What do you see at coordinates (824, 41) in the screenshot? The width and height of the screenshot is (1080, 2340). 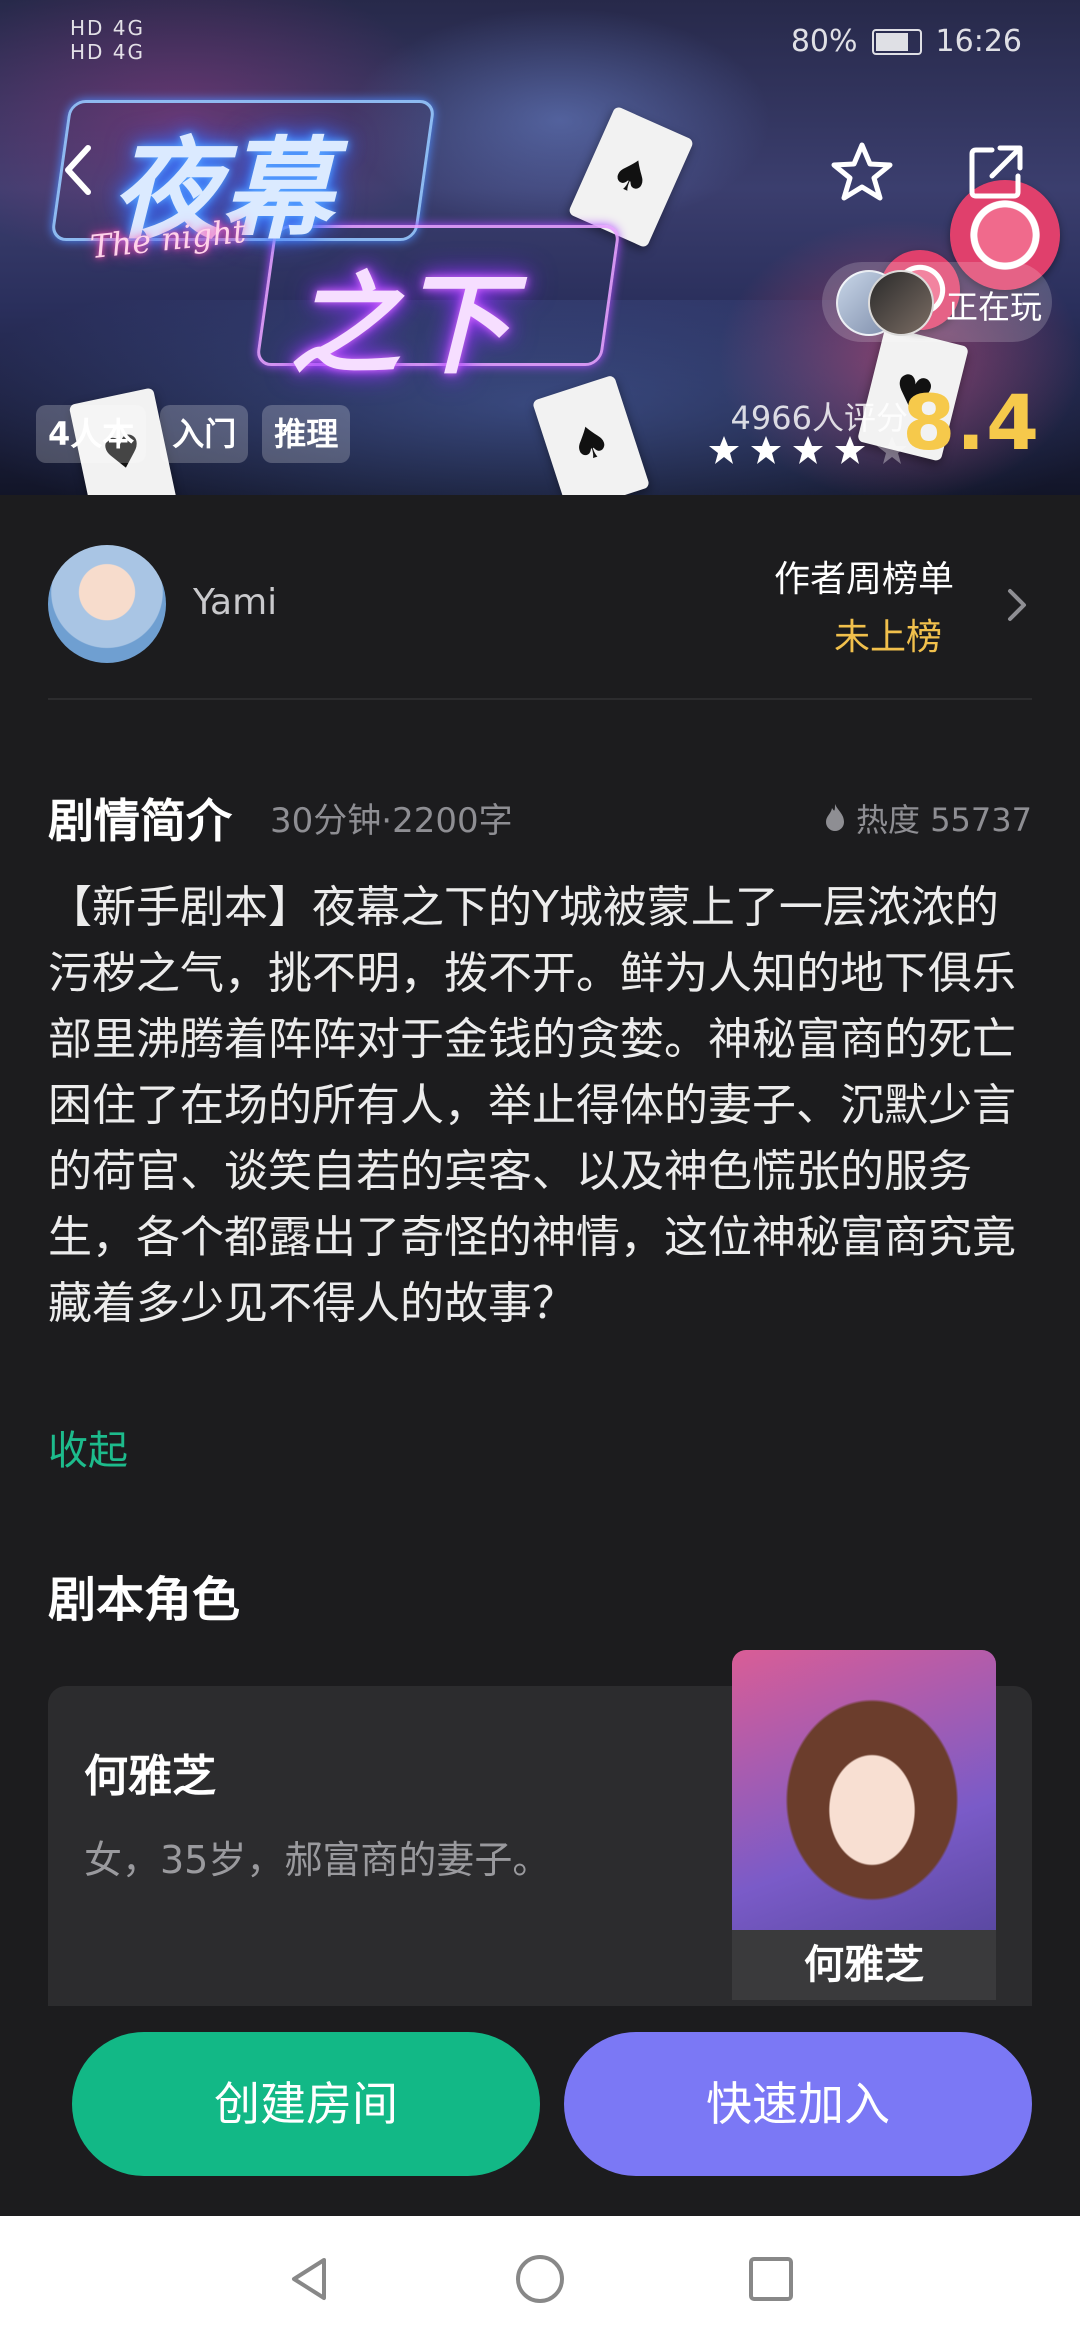 I see `battery-percent: 80%` at bounding box center [824, 41].